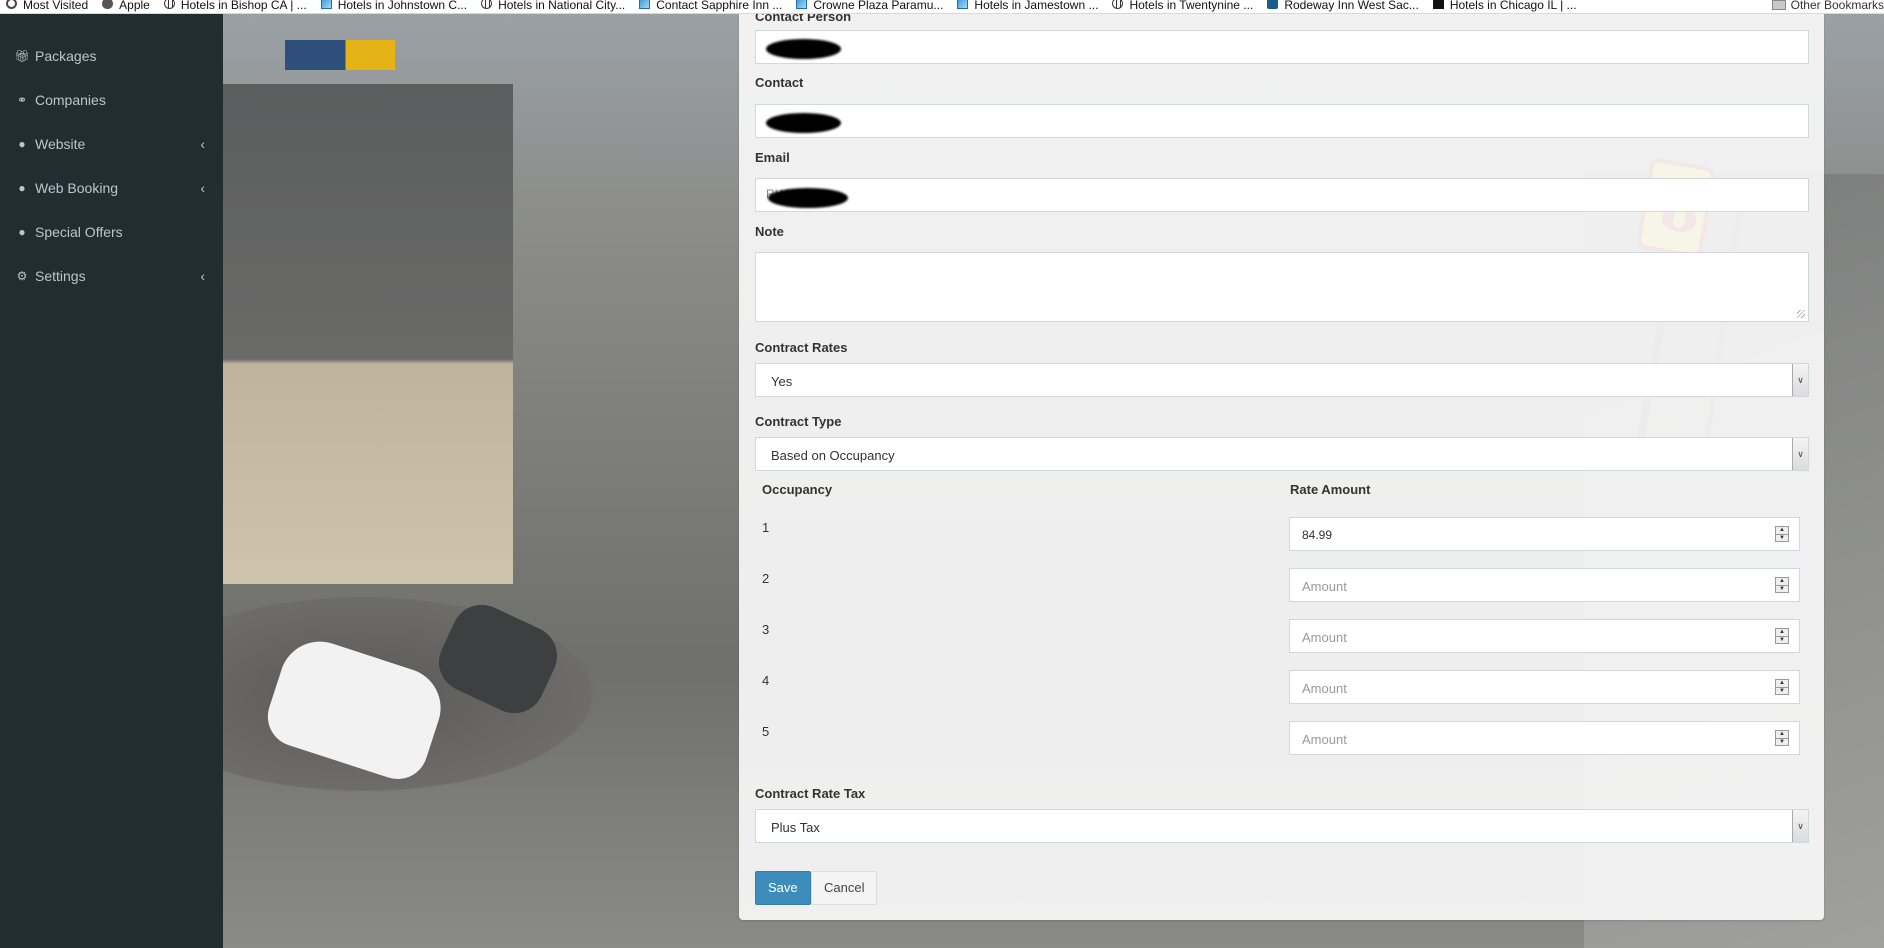 This screenshot has height=948, width=1884. Describe the element at coordinates (1324, 688) in the screenshot. I see `rate-amount-4-placeholder: Amount` at that location.